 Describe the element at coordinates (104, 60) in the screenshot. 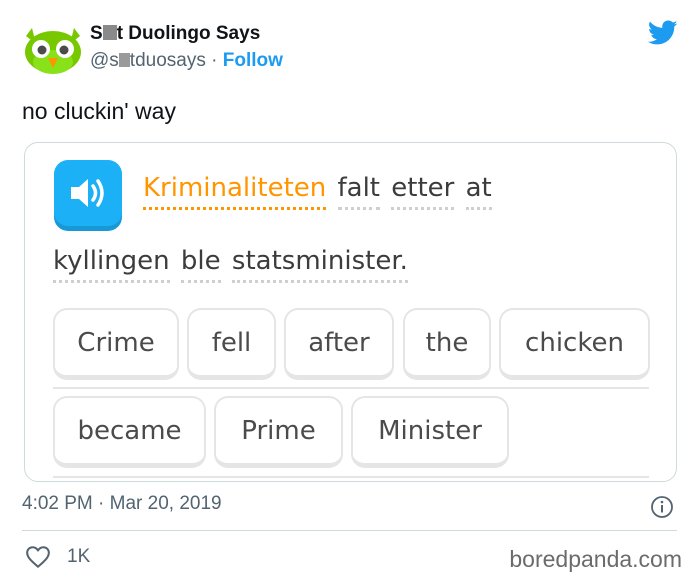

I see `handle-start: @s` at that location.